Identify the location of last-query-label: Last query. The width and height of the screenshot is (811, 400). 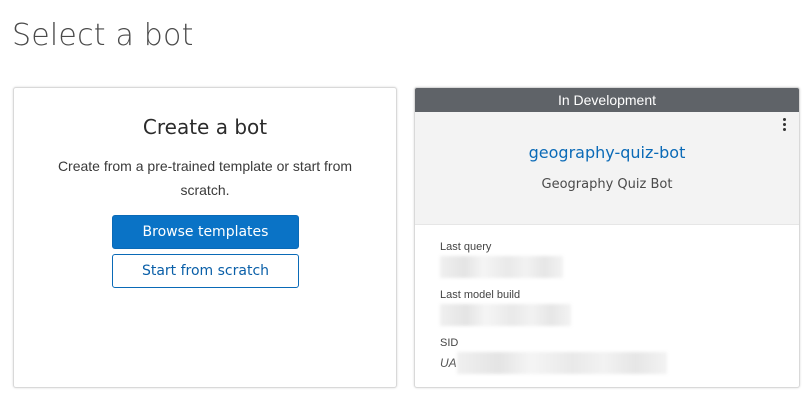
(466, 247).